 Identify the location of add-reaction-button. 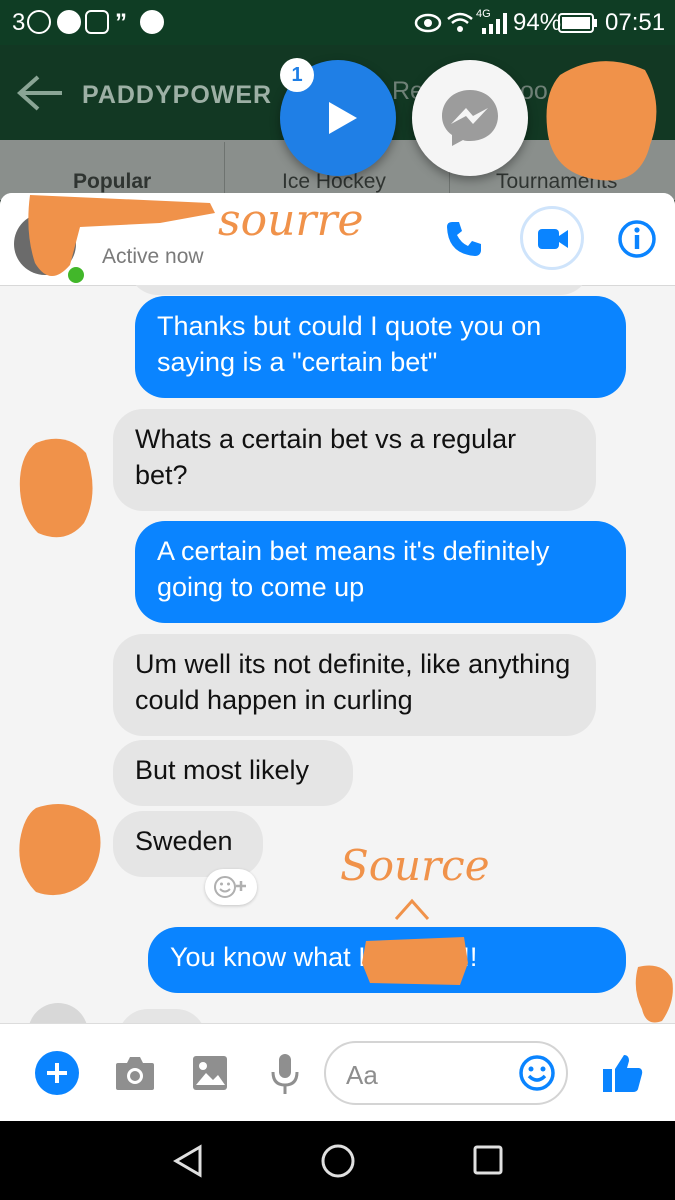
(231, 887).